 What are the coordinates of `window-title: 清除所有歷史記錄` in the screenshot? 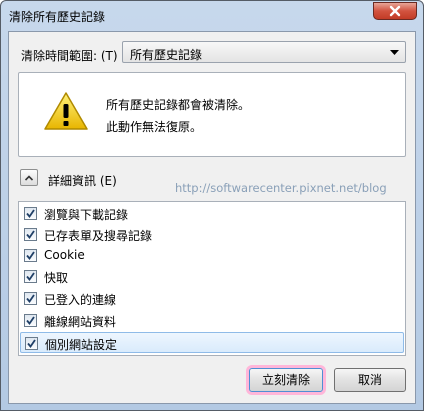 It's located at (57, 17).